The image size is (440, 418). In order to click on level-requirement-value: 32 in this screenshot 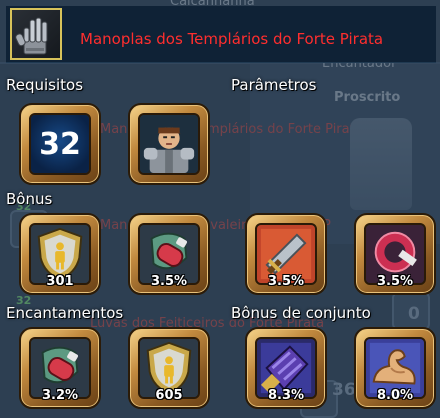, I will do `click(60, 144)`.